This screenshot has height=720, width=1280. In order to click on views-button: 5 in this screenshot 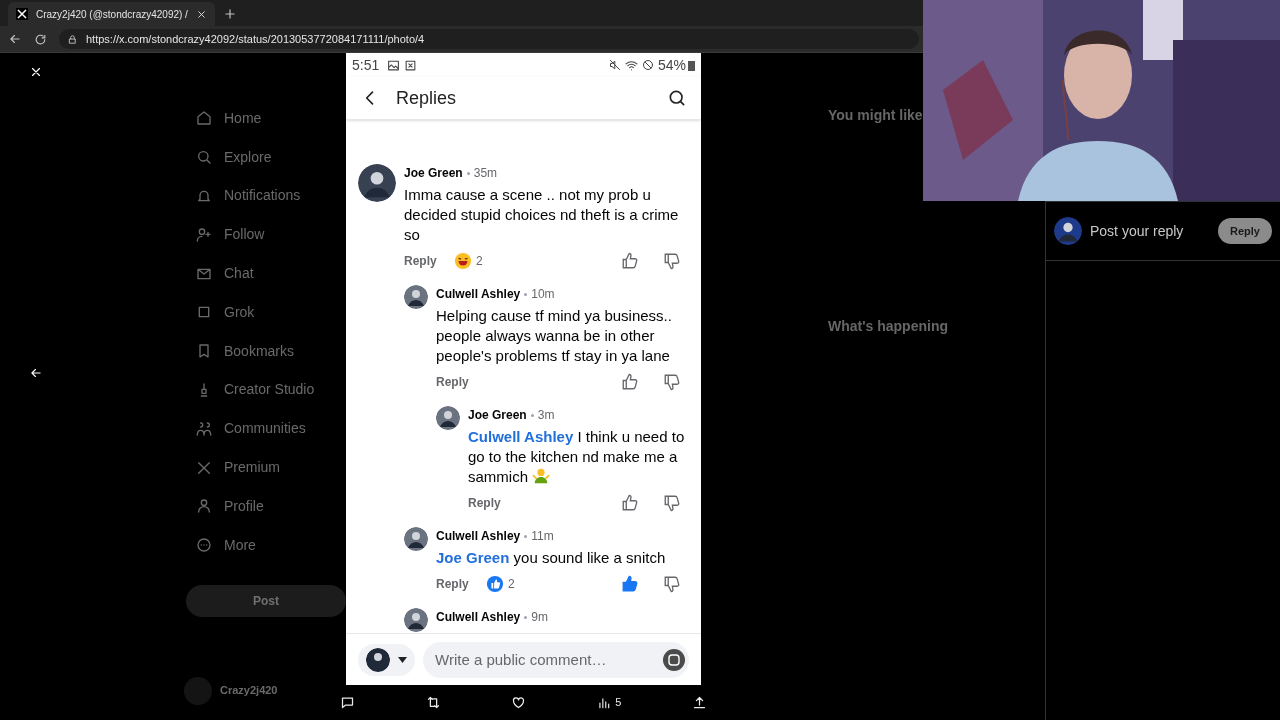, I will do `click(609, 702)`.